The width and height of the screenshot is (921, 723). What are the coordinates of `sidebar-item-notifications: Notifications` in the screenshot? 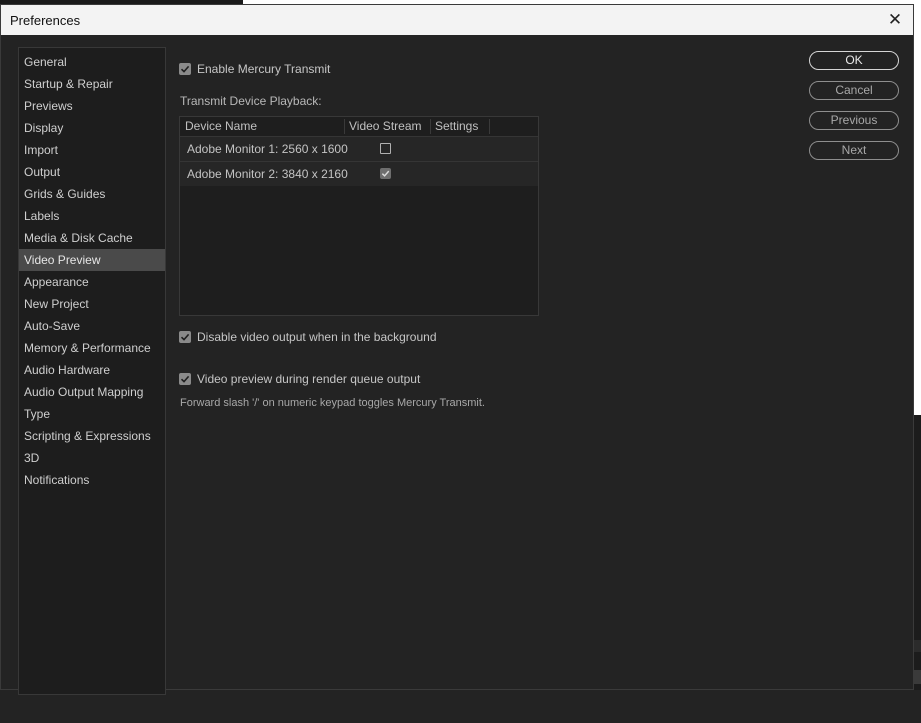 It's located at (92, 480).